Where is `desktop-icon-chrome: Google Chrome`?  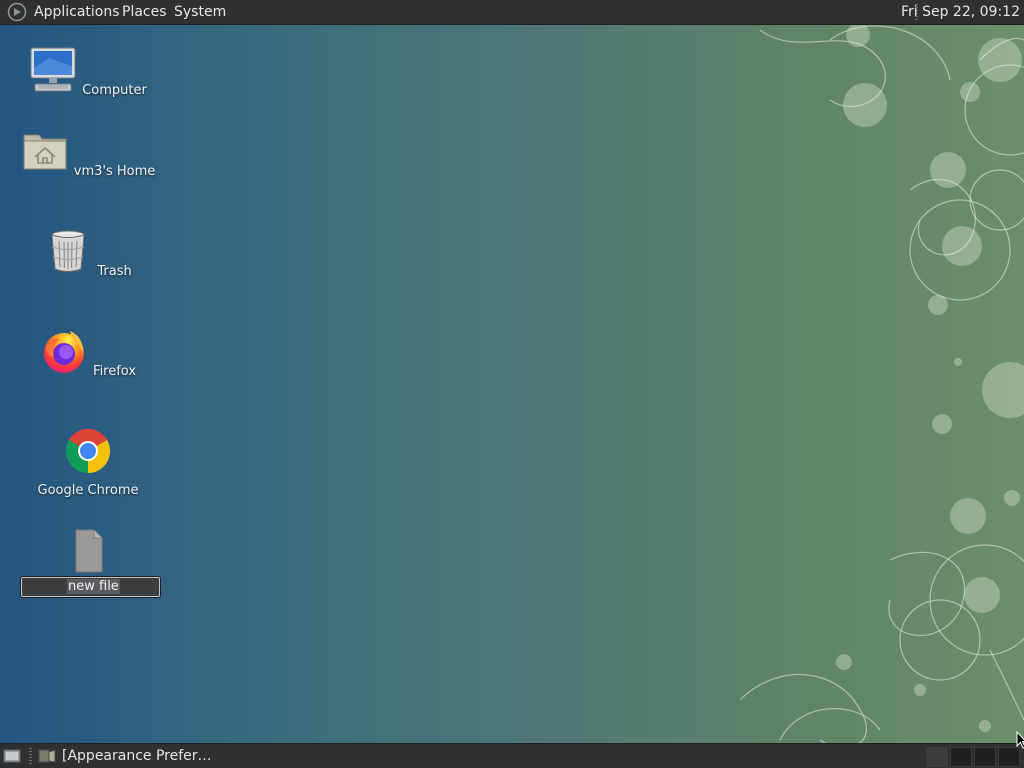
desktop-icon-chrome: Google Chrome is located at coordinates (88, 462).